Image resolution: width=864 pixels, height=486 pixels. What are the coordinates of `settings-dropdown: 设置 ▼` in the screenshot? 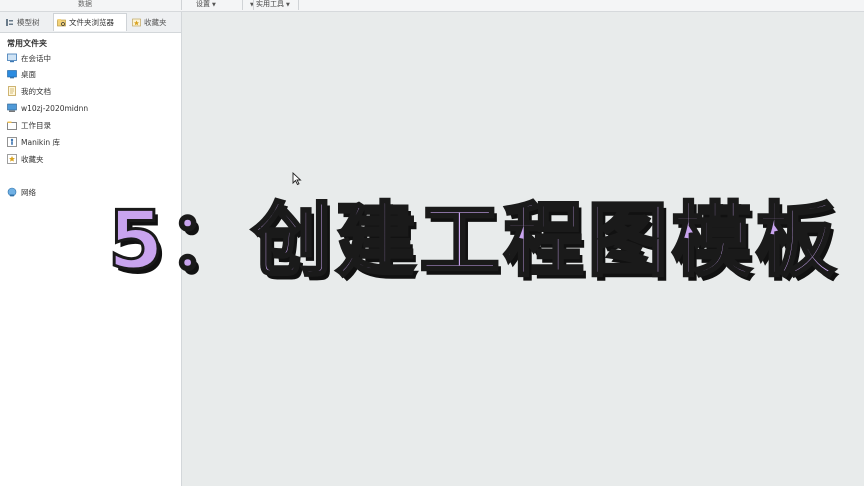 It's located at (206, 5).